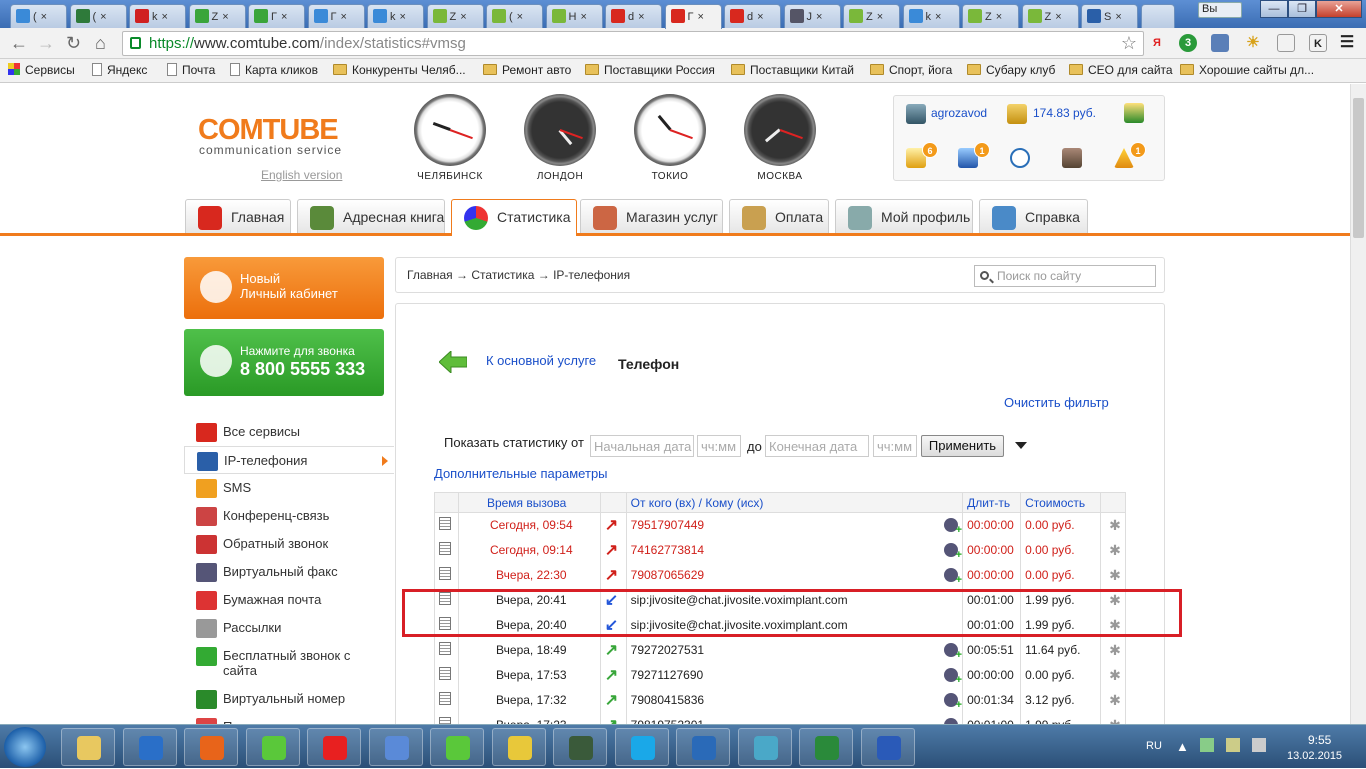  What do you see at coordinates (514, 217) in the screenshot?
I see `nav-tab-statistics: Статистика` at bounding box center [514, 217].